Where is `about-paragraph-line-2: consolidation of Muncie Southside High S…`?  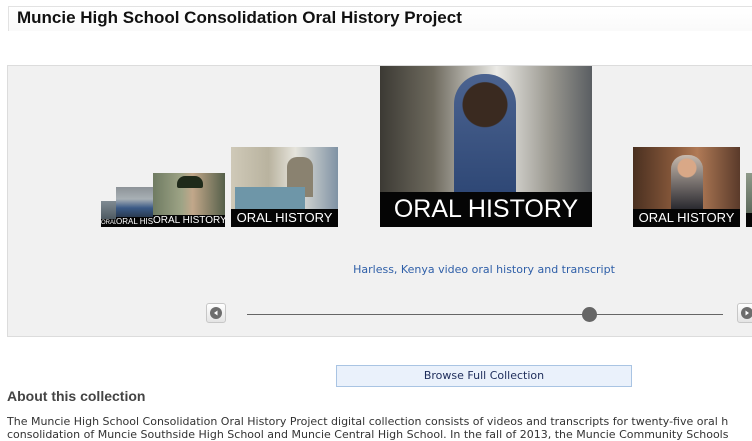
about-paragraph-line-2: consolidation of Muncie Southside High S… is located at coordinates (368, 434).